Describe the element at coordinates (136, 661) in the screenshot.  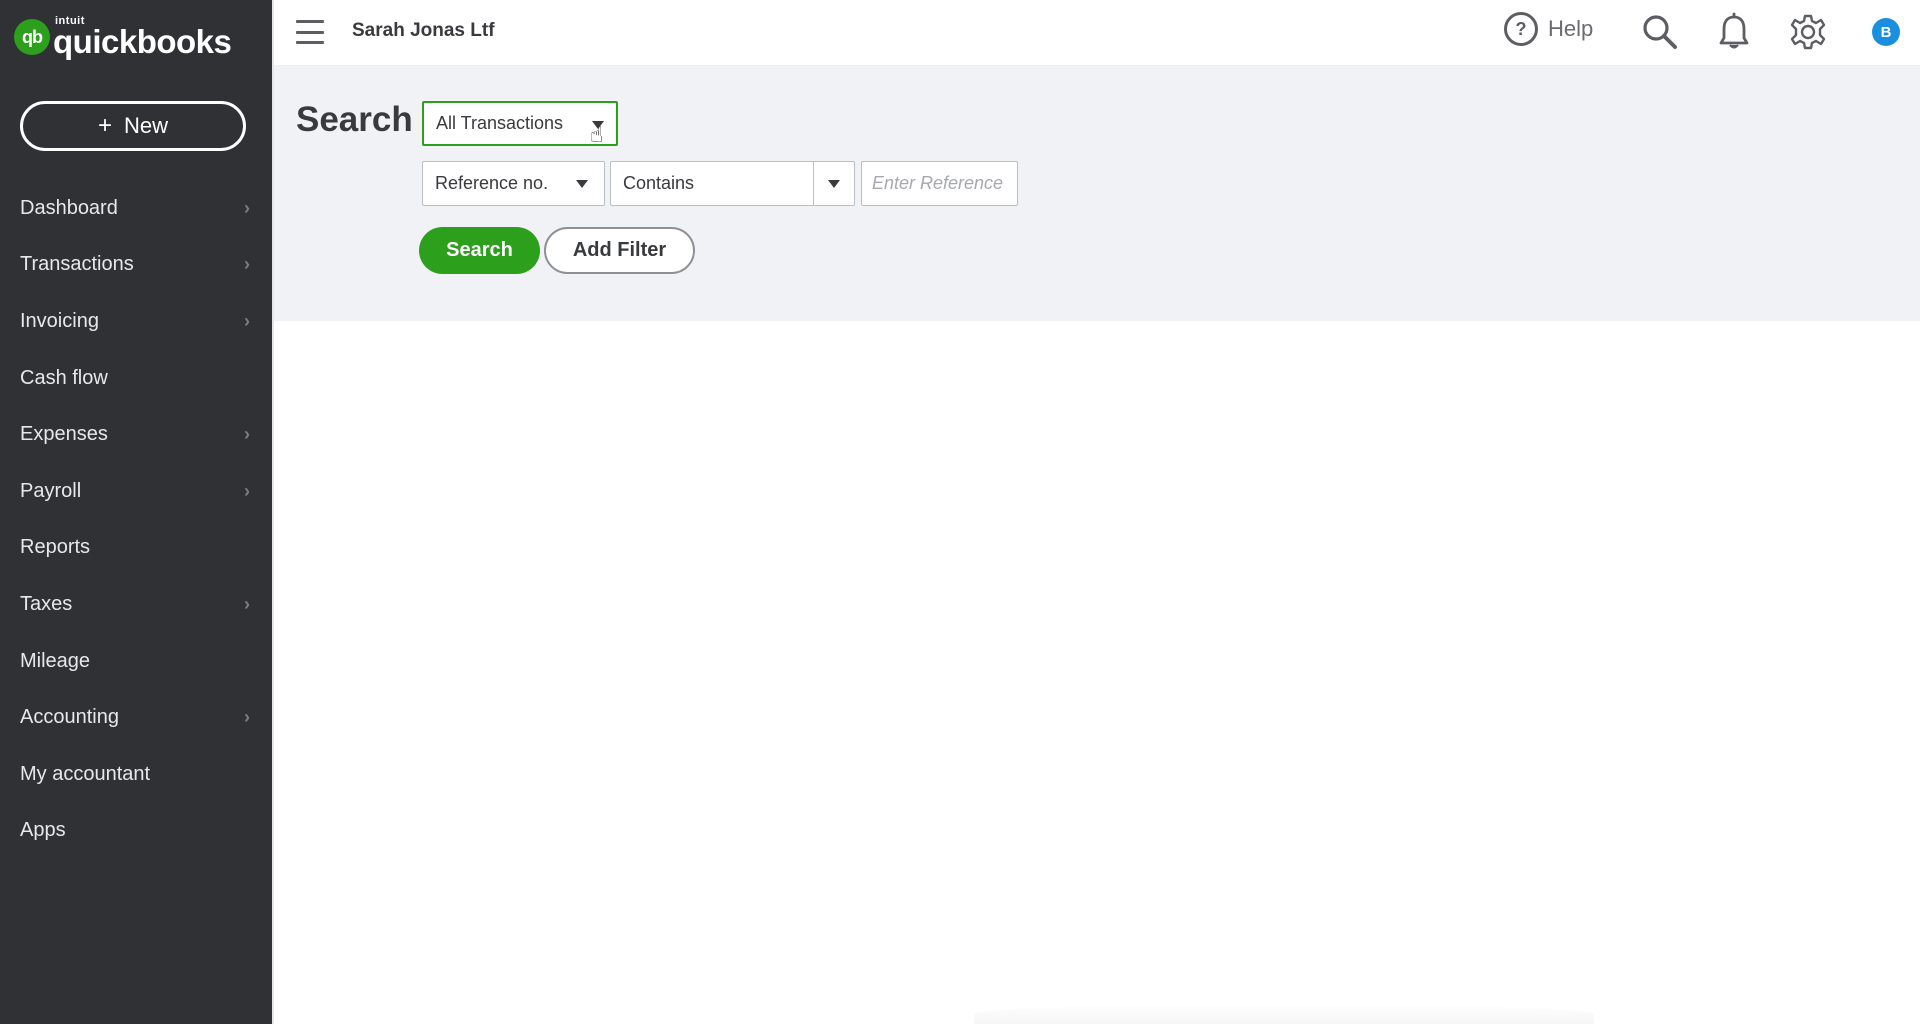
I see `sidebar-item-mileage: Mileage` at that location.